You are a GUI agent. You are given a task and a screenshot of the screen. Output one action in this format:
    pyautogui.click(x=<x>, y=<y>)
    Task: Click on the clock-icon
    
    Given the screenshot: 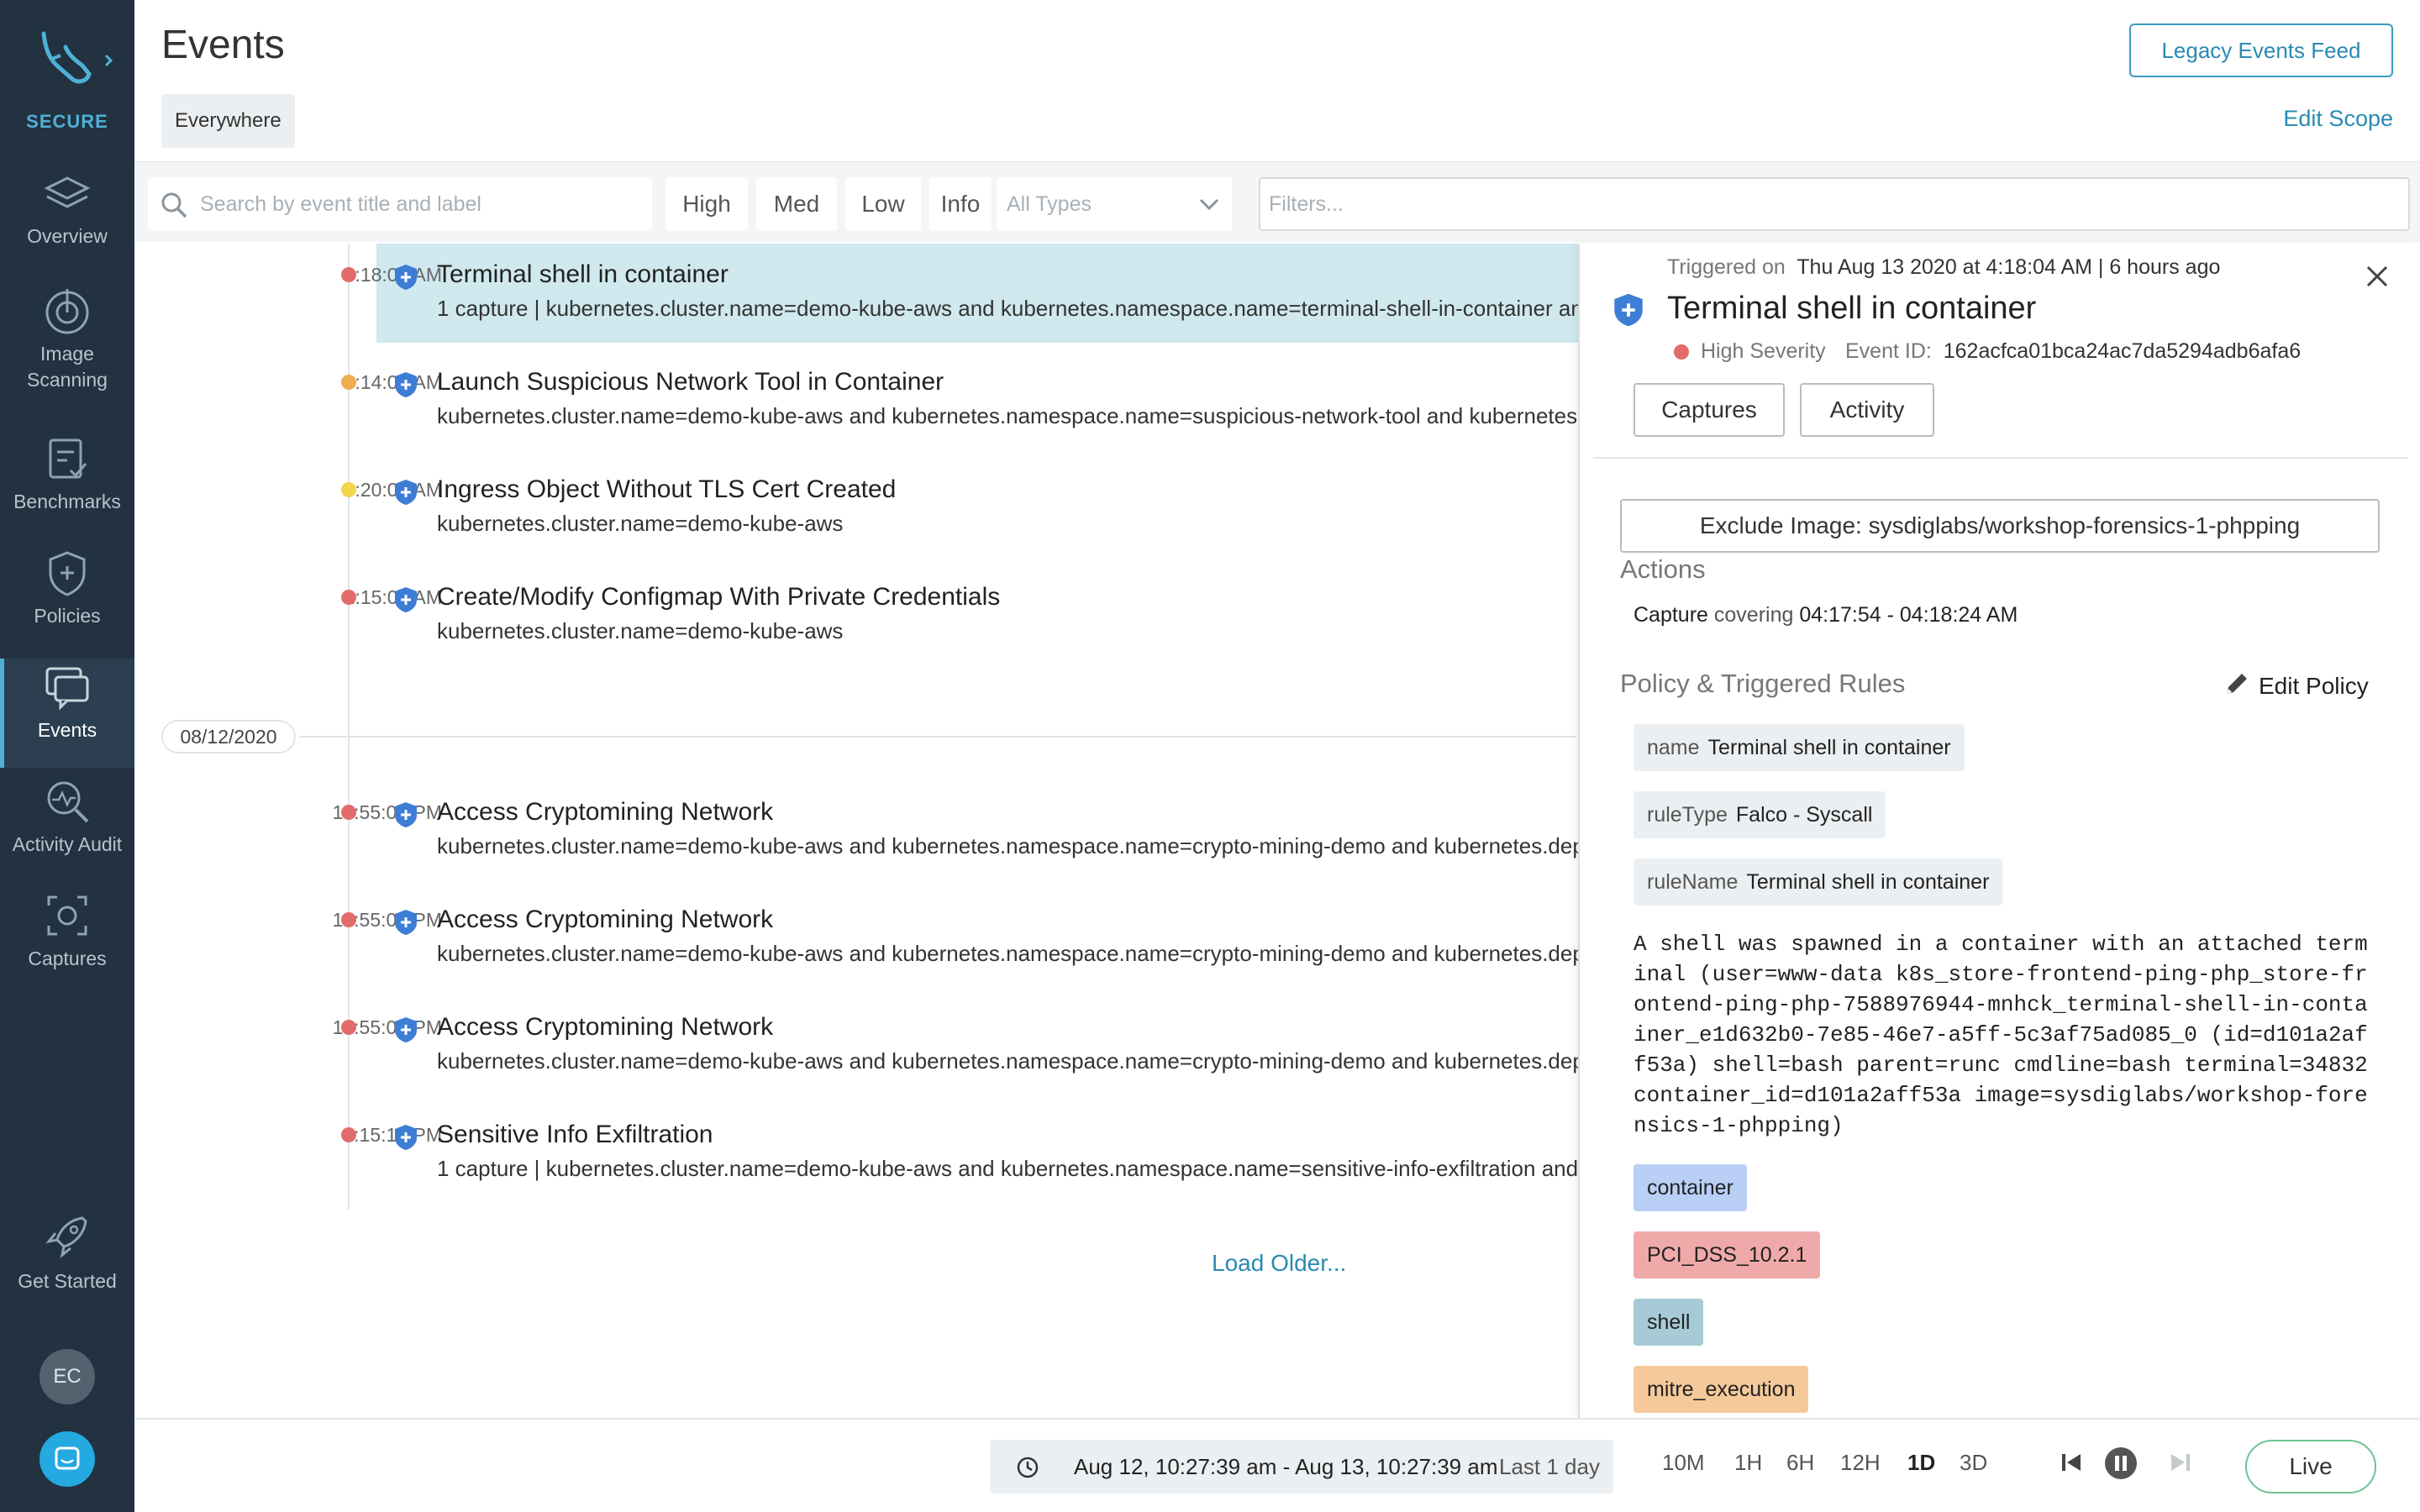 What is the action you would take?
    pyautogui.click(x=1028, y=1467)
    